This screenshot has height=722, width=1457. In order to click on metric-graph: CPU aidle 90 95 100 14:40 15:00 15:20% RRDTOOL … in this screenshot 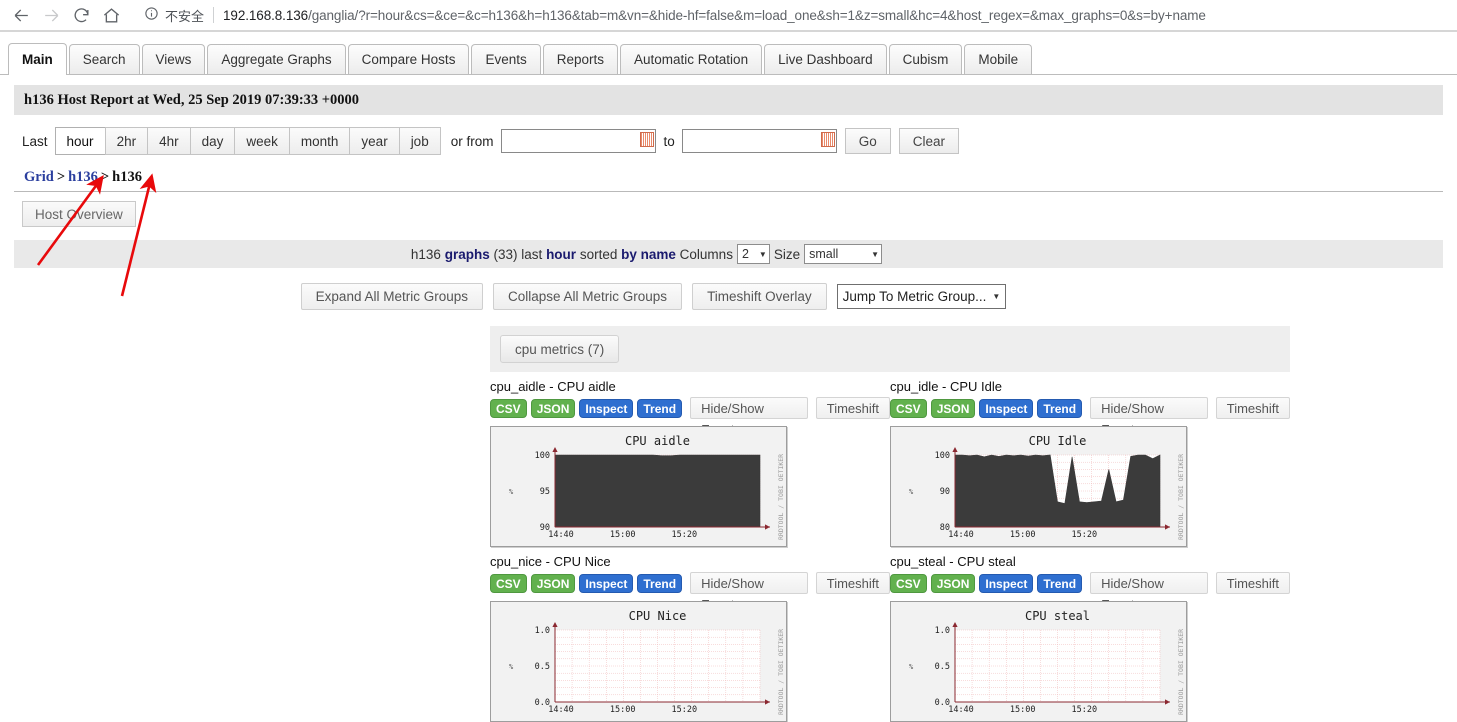, I will do `click(638, 486)`.